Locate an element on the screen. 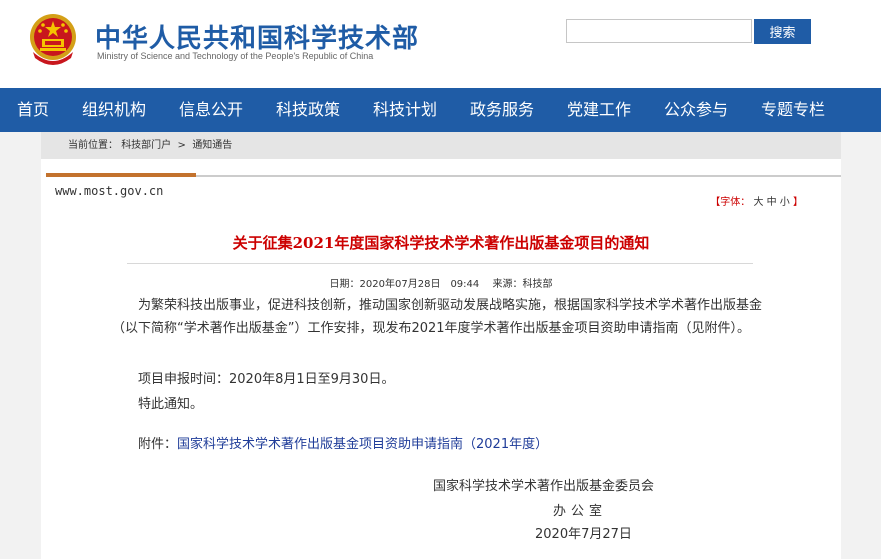 The width and height of the screenshot is (881, 559). nav-item-public: 公众参与 is located at coordinates (696, 110).